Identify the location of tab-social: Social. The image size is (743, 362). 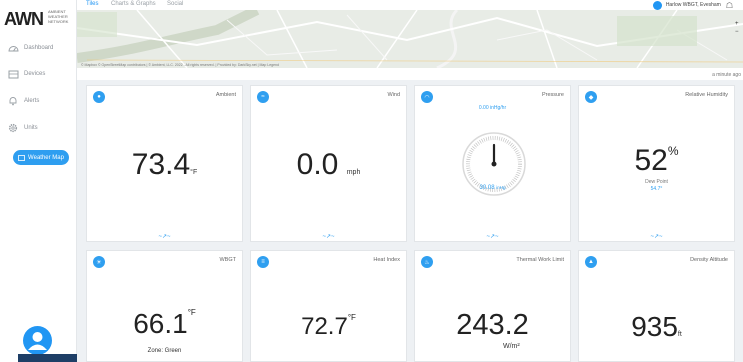
(175, 4).